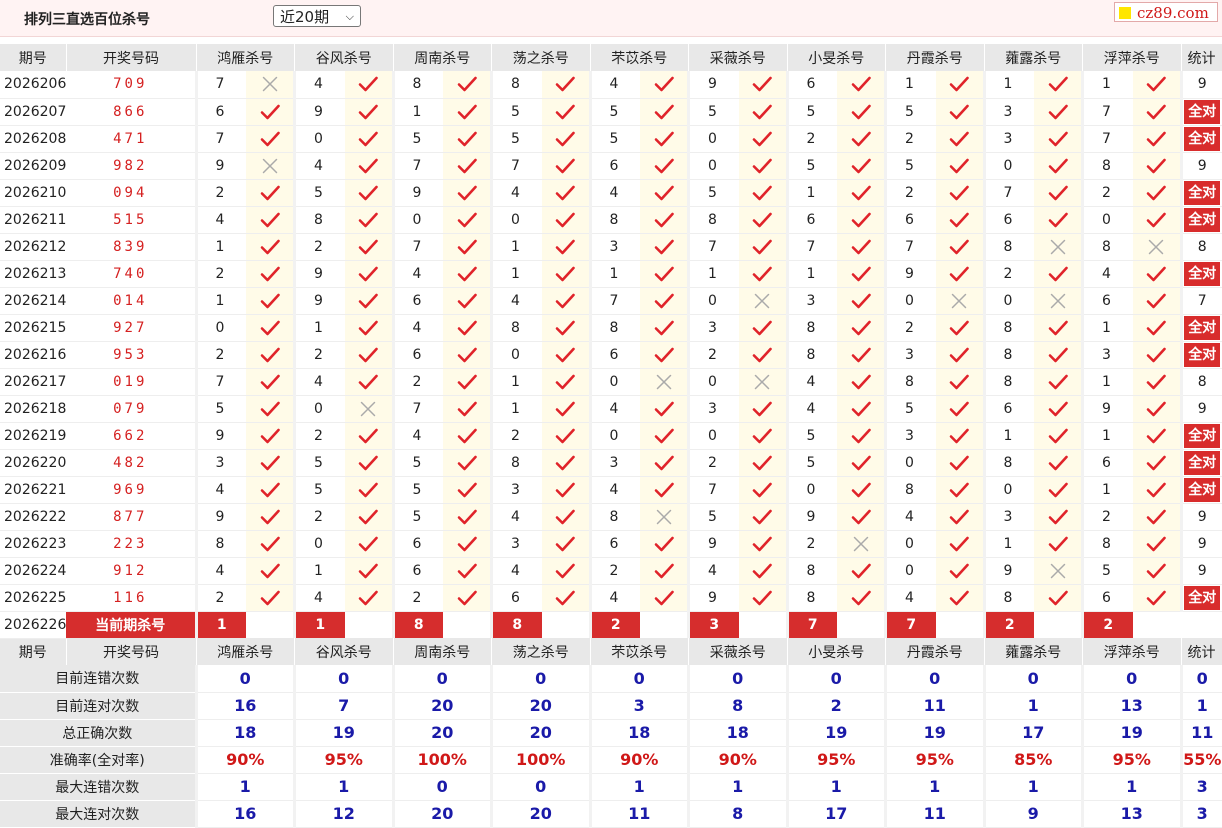  Describe the element at coordinates (1200, 301) in the screenshot. I see `row-stat: 7` at that location.